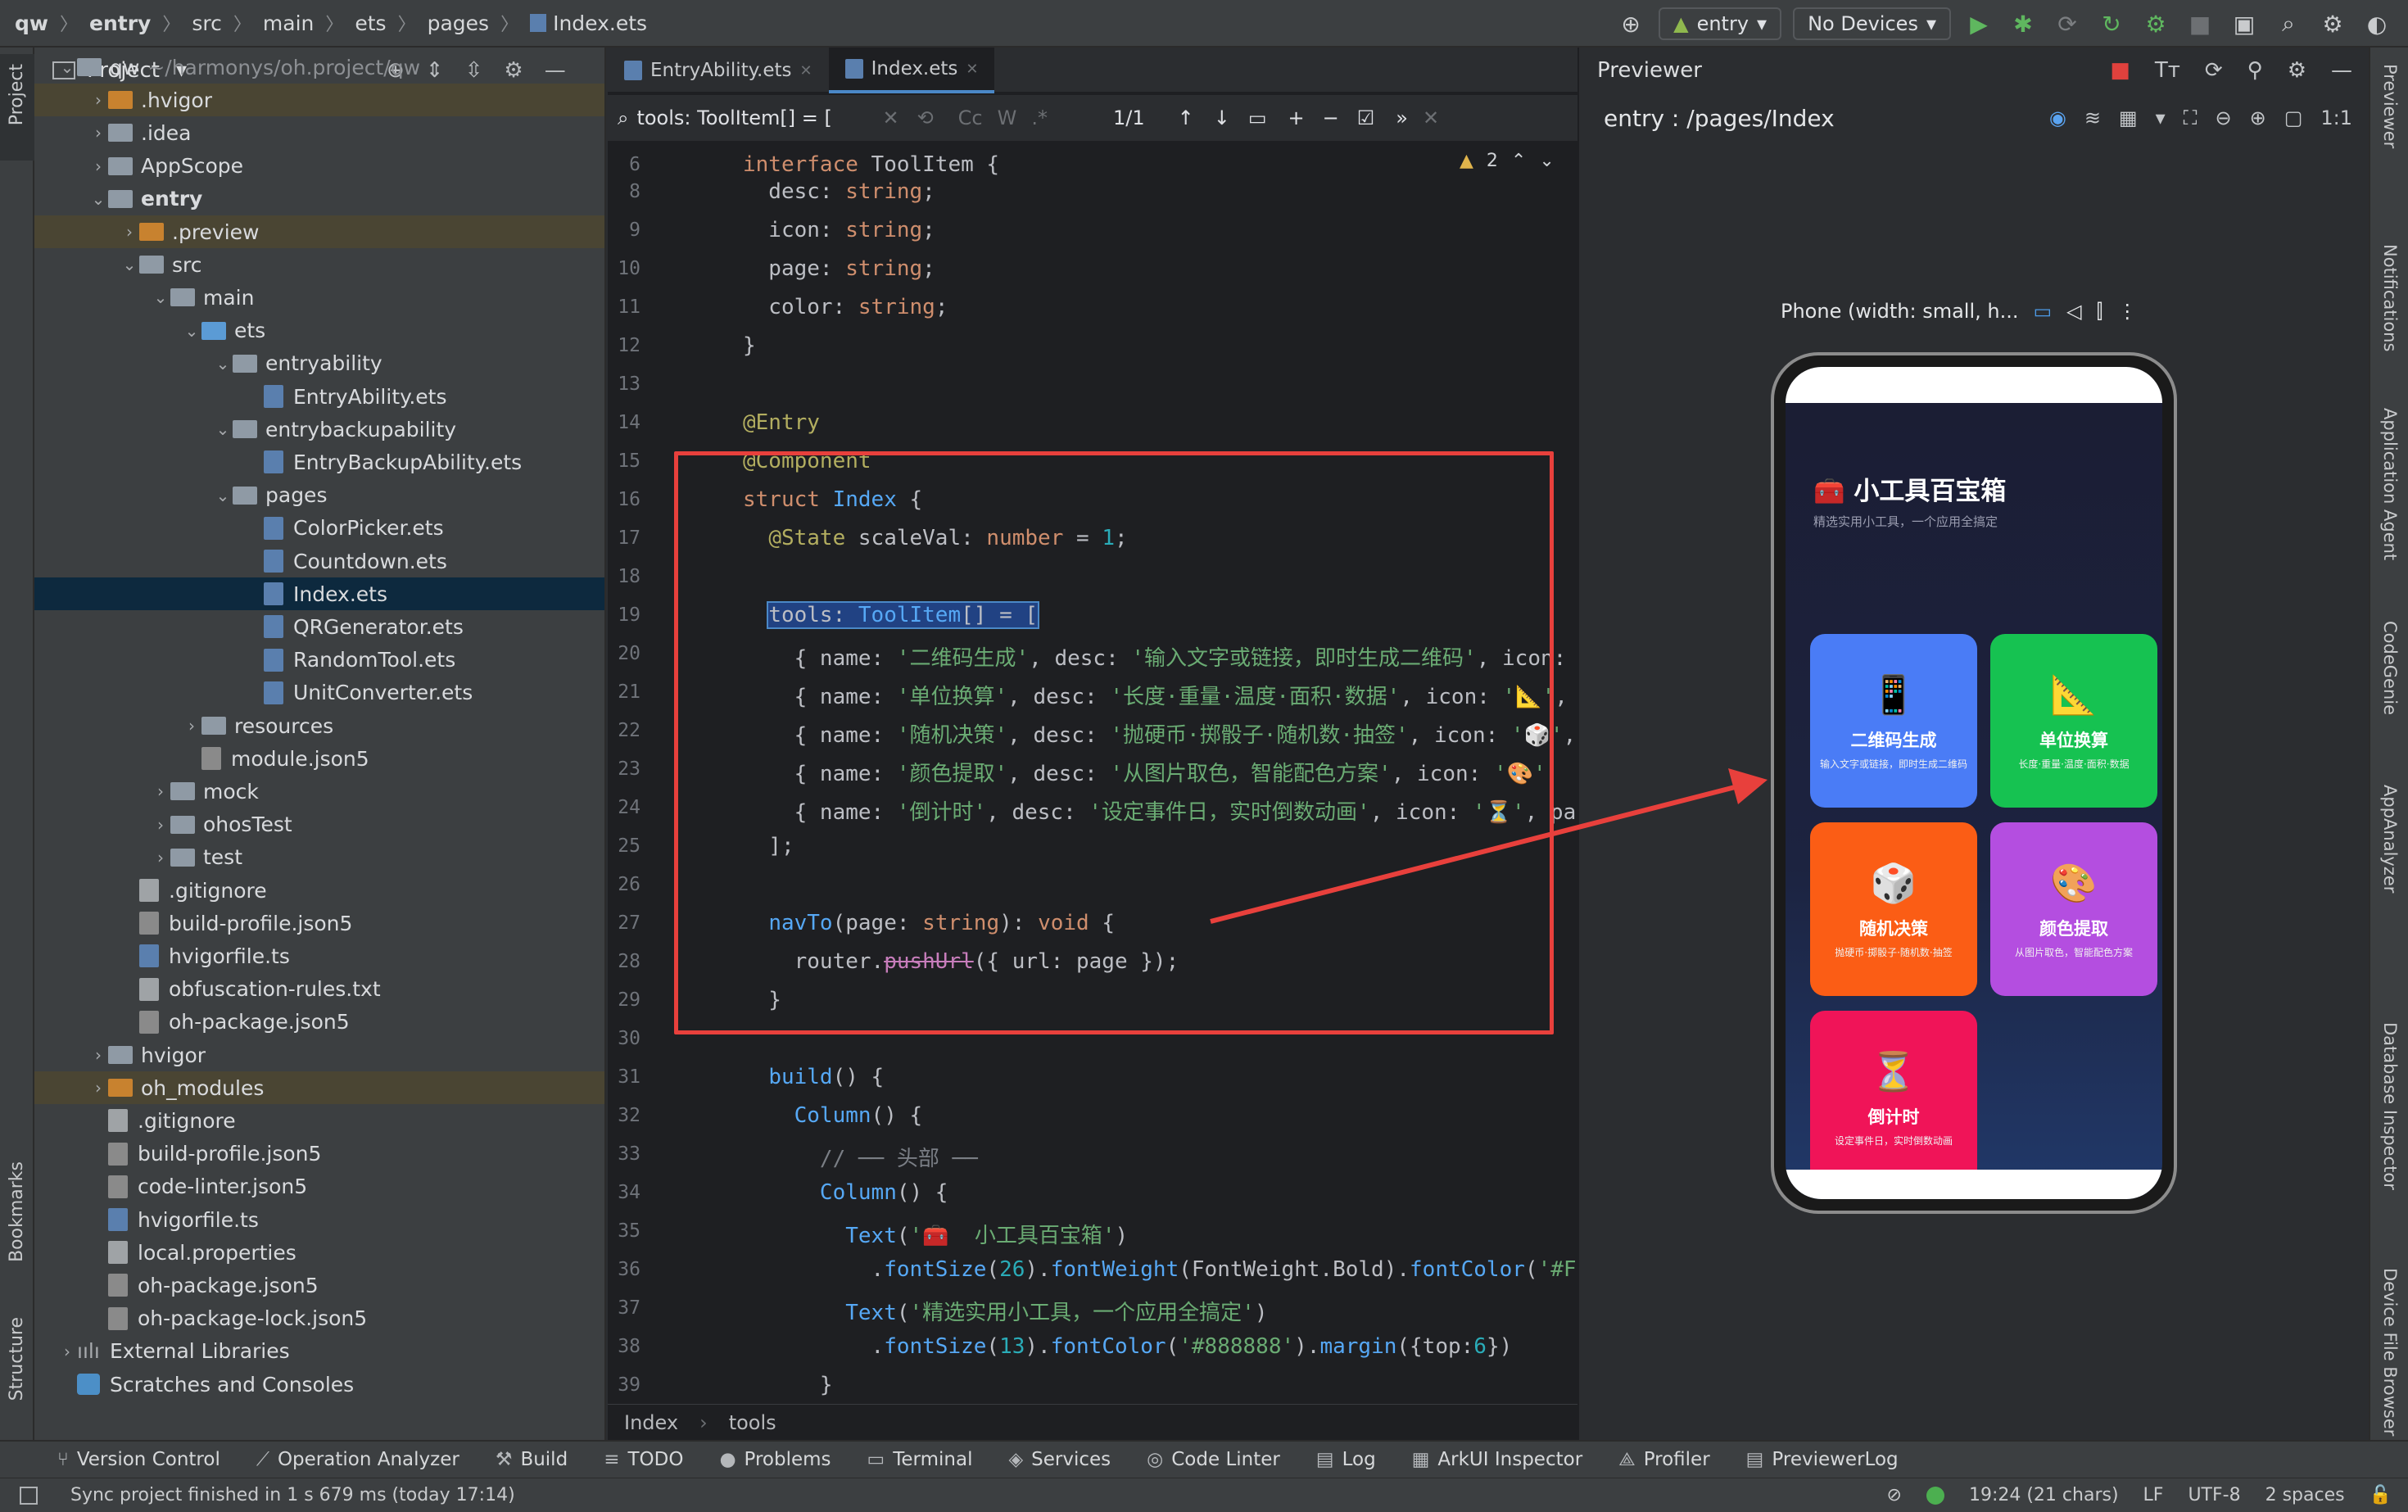 The width and height of the screenshot is (2408, 1512). Describe the element at coordinates (839, 192) in the screenshot. I see `code-line: desc: string;` at that location.